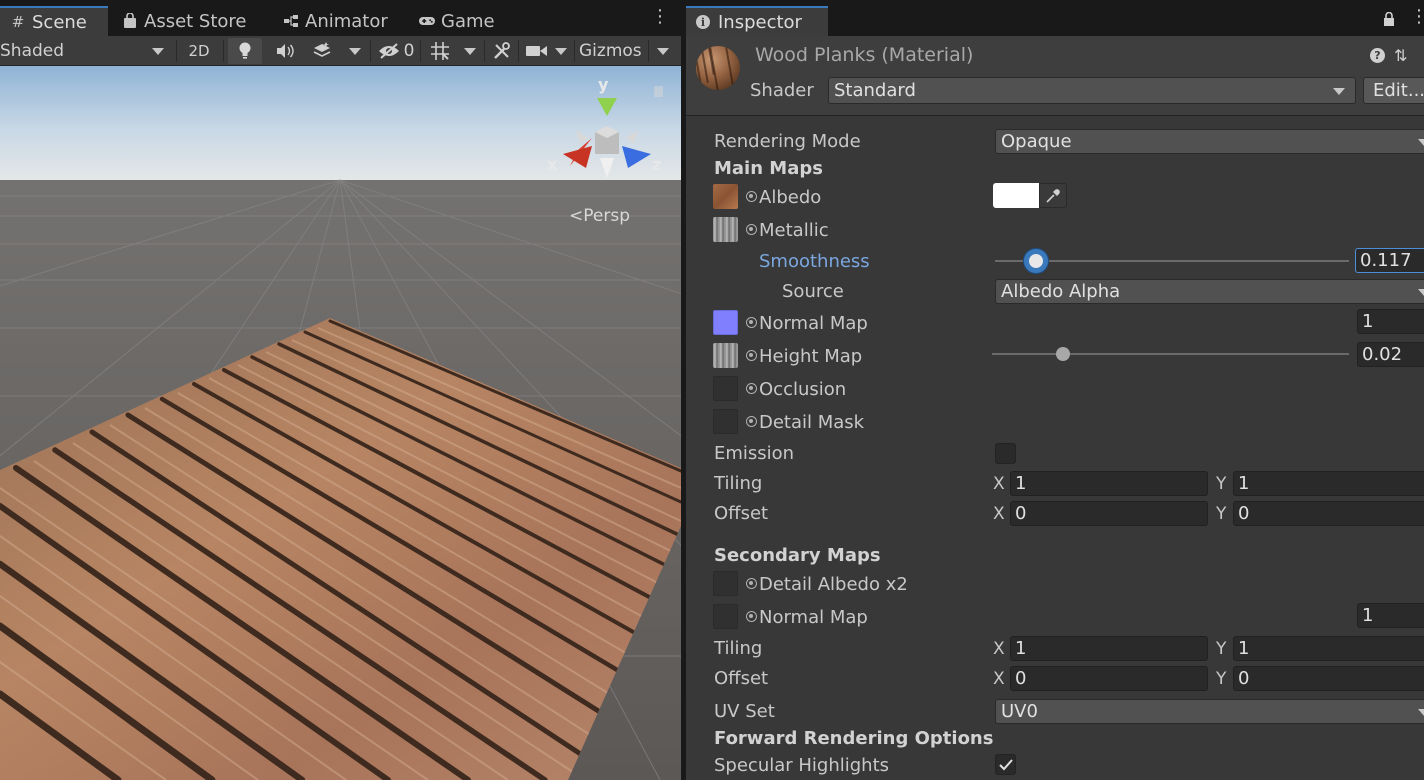 This screenshot has width=1424, height=780. What do you see at coordinates (322, 51) in the screenshot?
I see `effects-toggle-button` at bounding box center [322, 51].